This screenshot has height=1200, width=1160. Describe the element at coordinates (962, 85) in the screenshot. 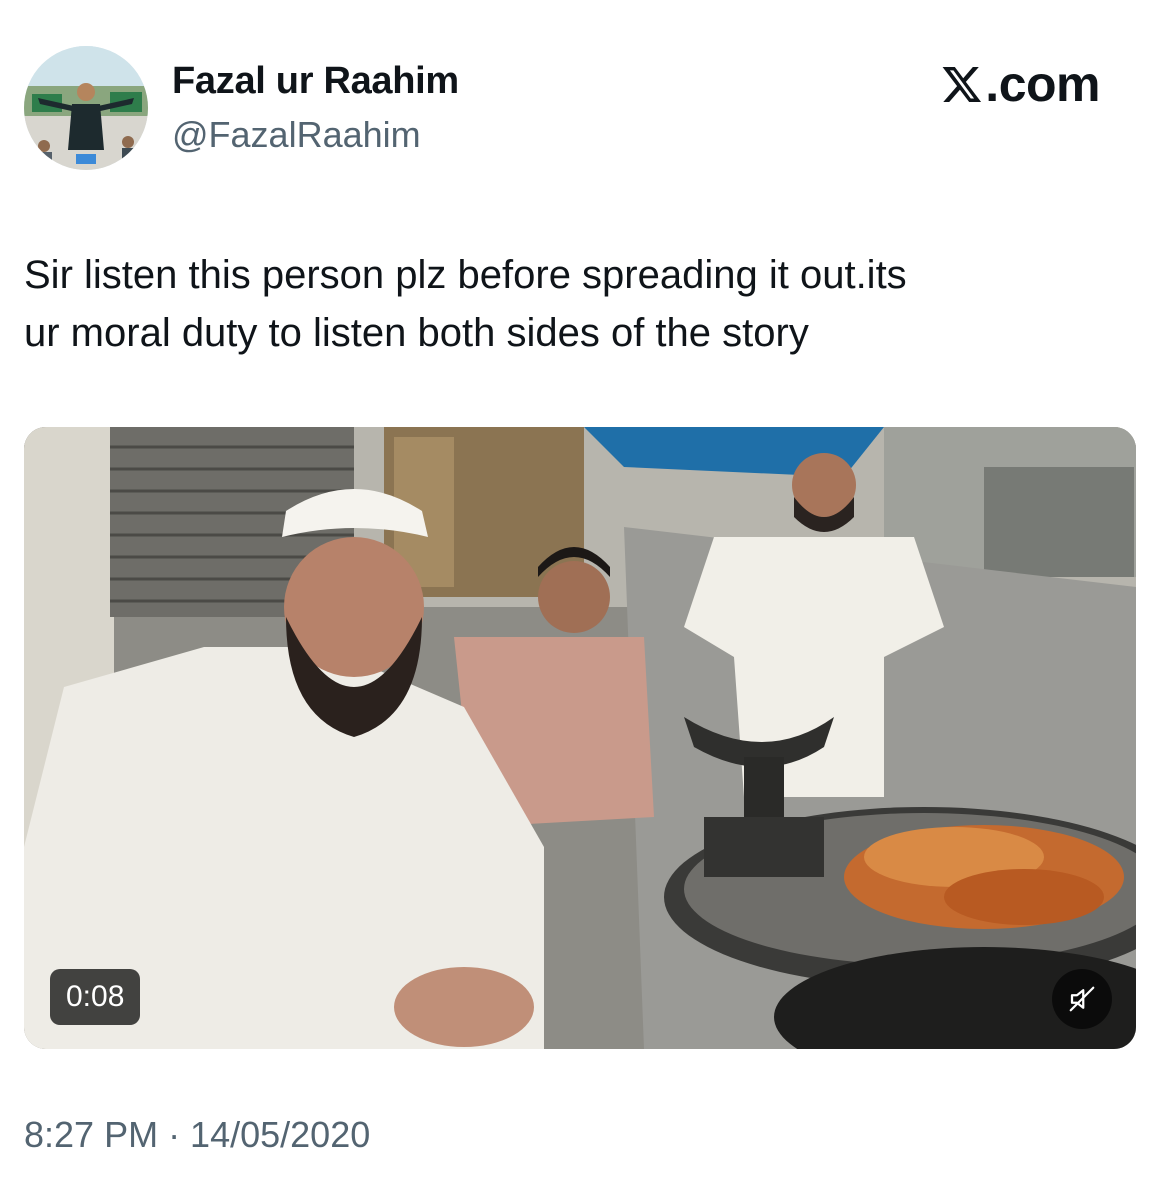

I see `x-logo-icon` at that location.